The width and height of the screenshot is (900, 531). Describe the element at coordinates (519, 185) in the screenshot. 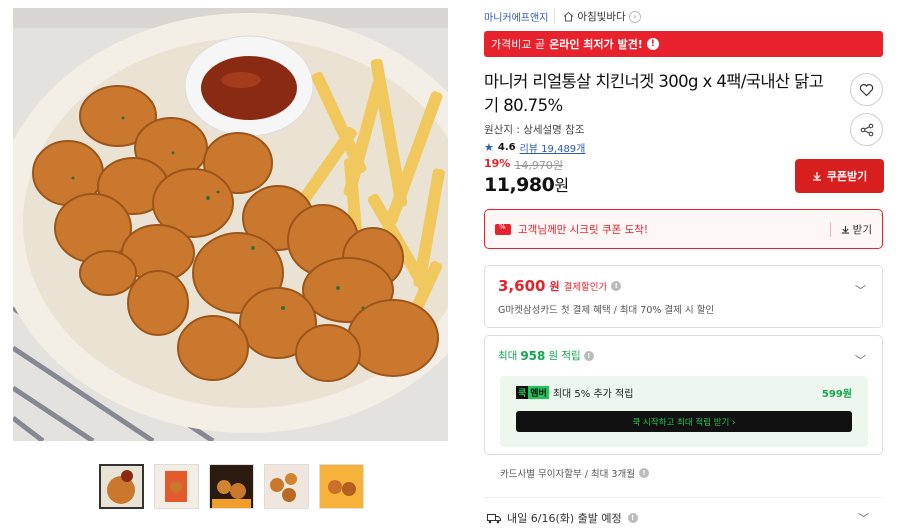

I see `sale-price-value: 11,980` at that location.